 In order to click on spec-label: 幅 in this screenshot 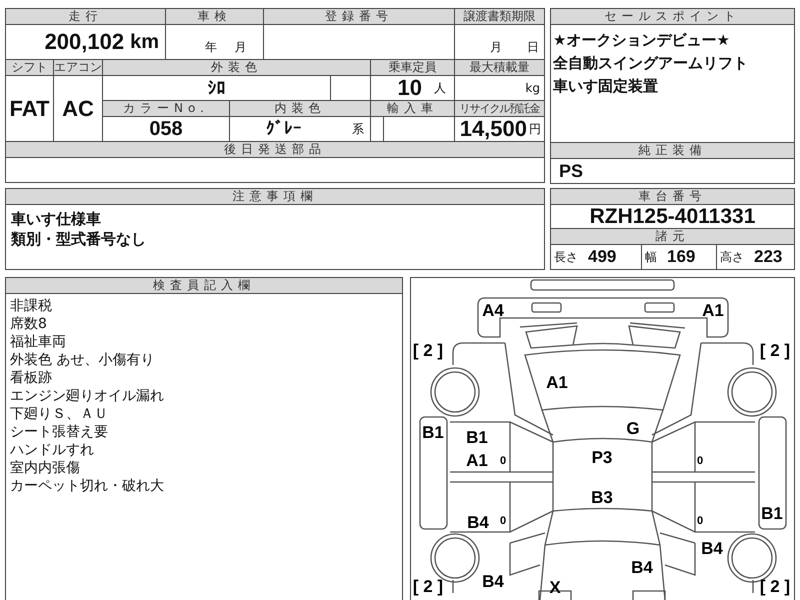, I will do `click(651, 257)`.